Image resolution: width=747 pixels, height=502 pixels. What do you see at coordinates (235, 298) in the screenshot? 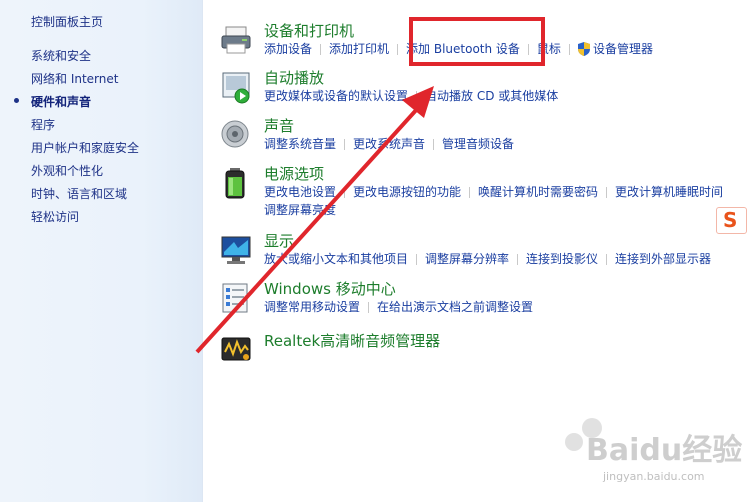
I see `mobility-center-icon` at bounding box center [235, 298].